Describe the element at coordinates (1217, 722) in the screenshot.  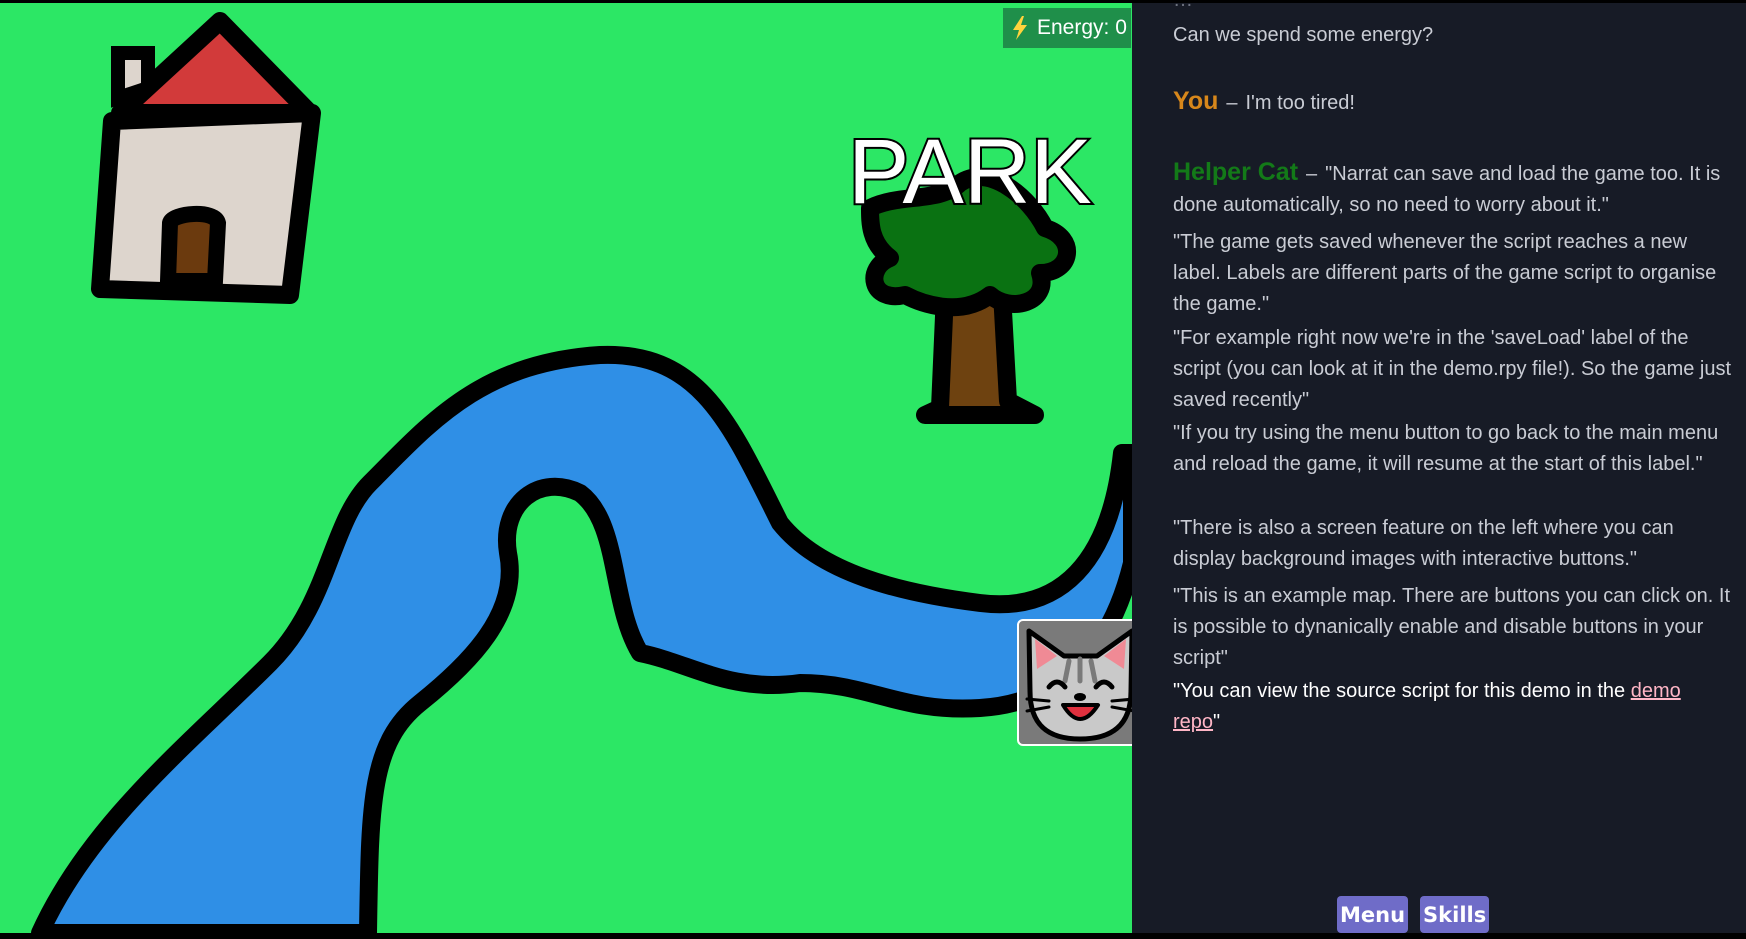
I see `dialogue-text-end: "` at that location.